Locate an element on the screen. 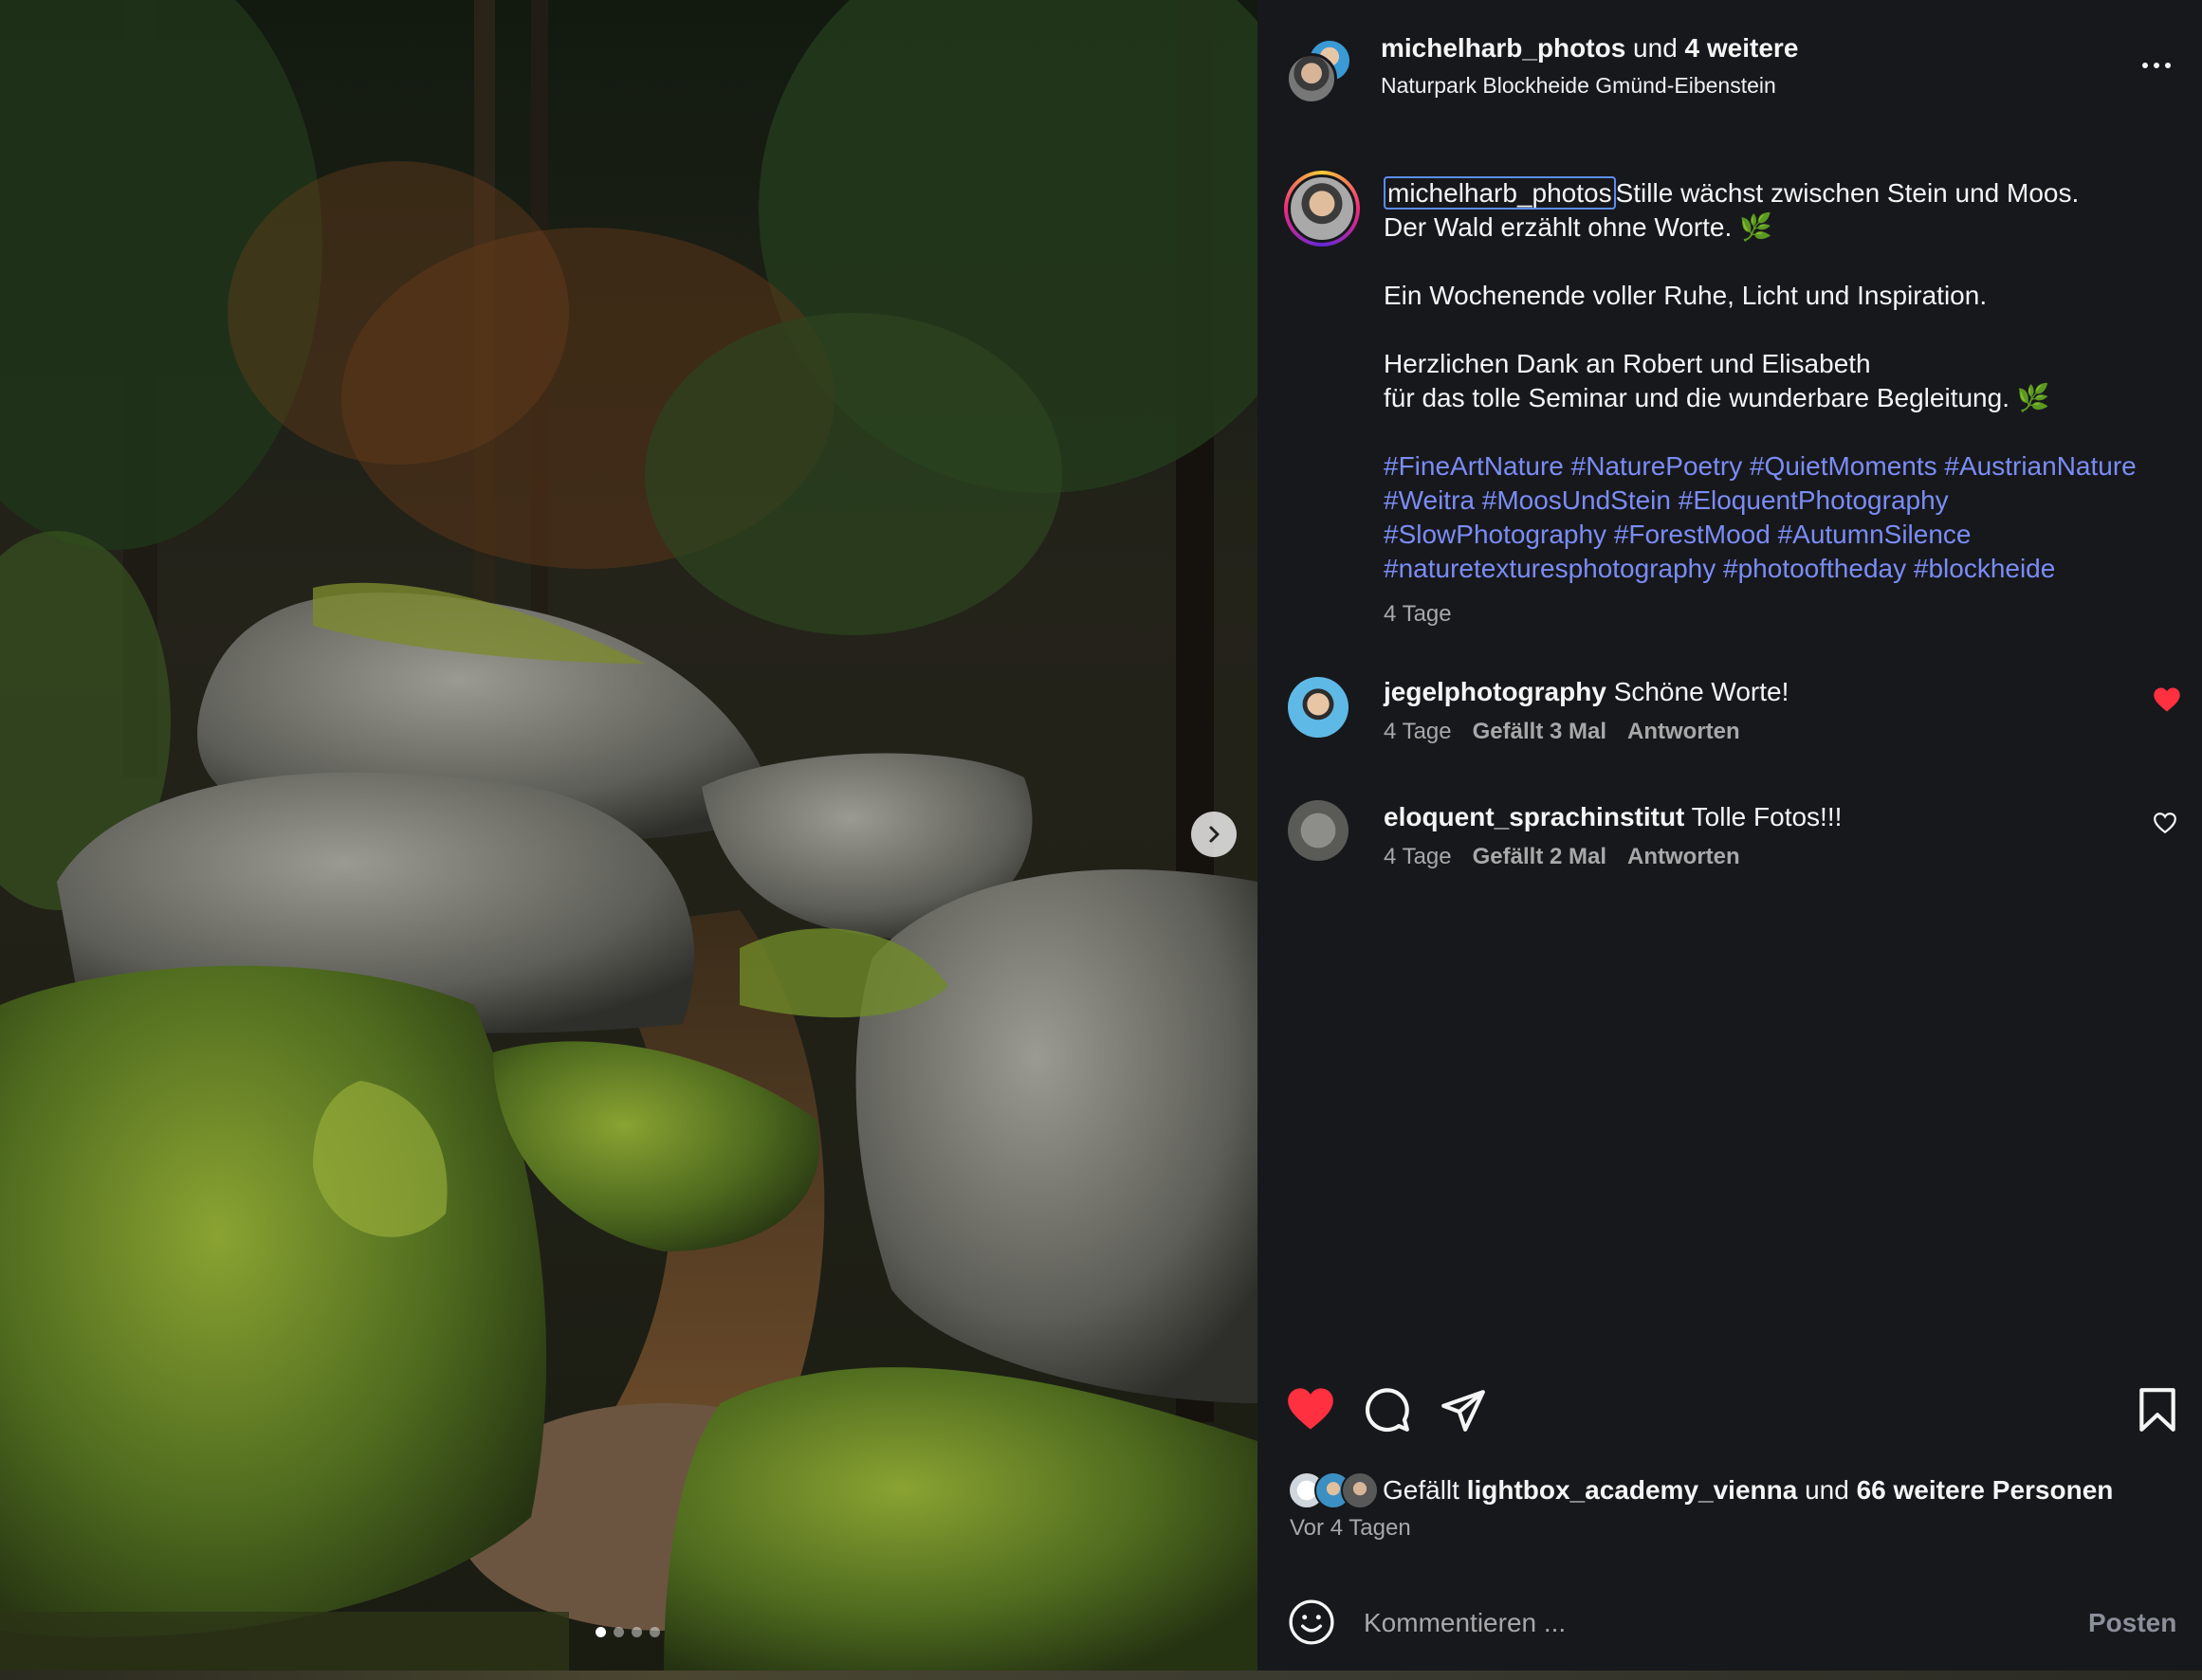 The width and height of the screenshot is (2202, 1680). likes-and: und is located at coordinates (1827, 1490).